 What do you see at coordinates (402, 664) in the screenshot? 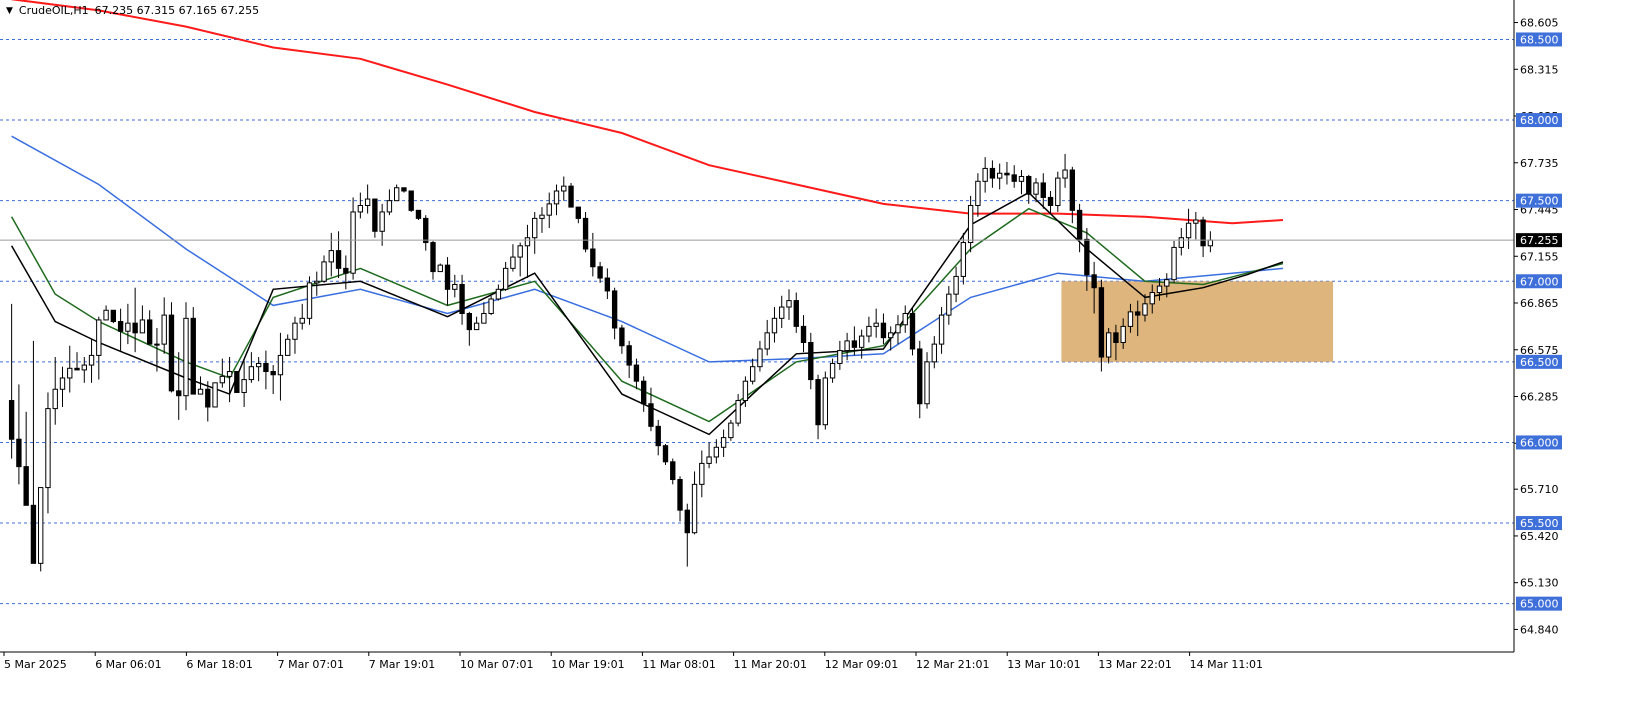
I see `time-tick-label: 7 Mar 19:01` at bounding box center [402, 664].